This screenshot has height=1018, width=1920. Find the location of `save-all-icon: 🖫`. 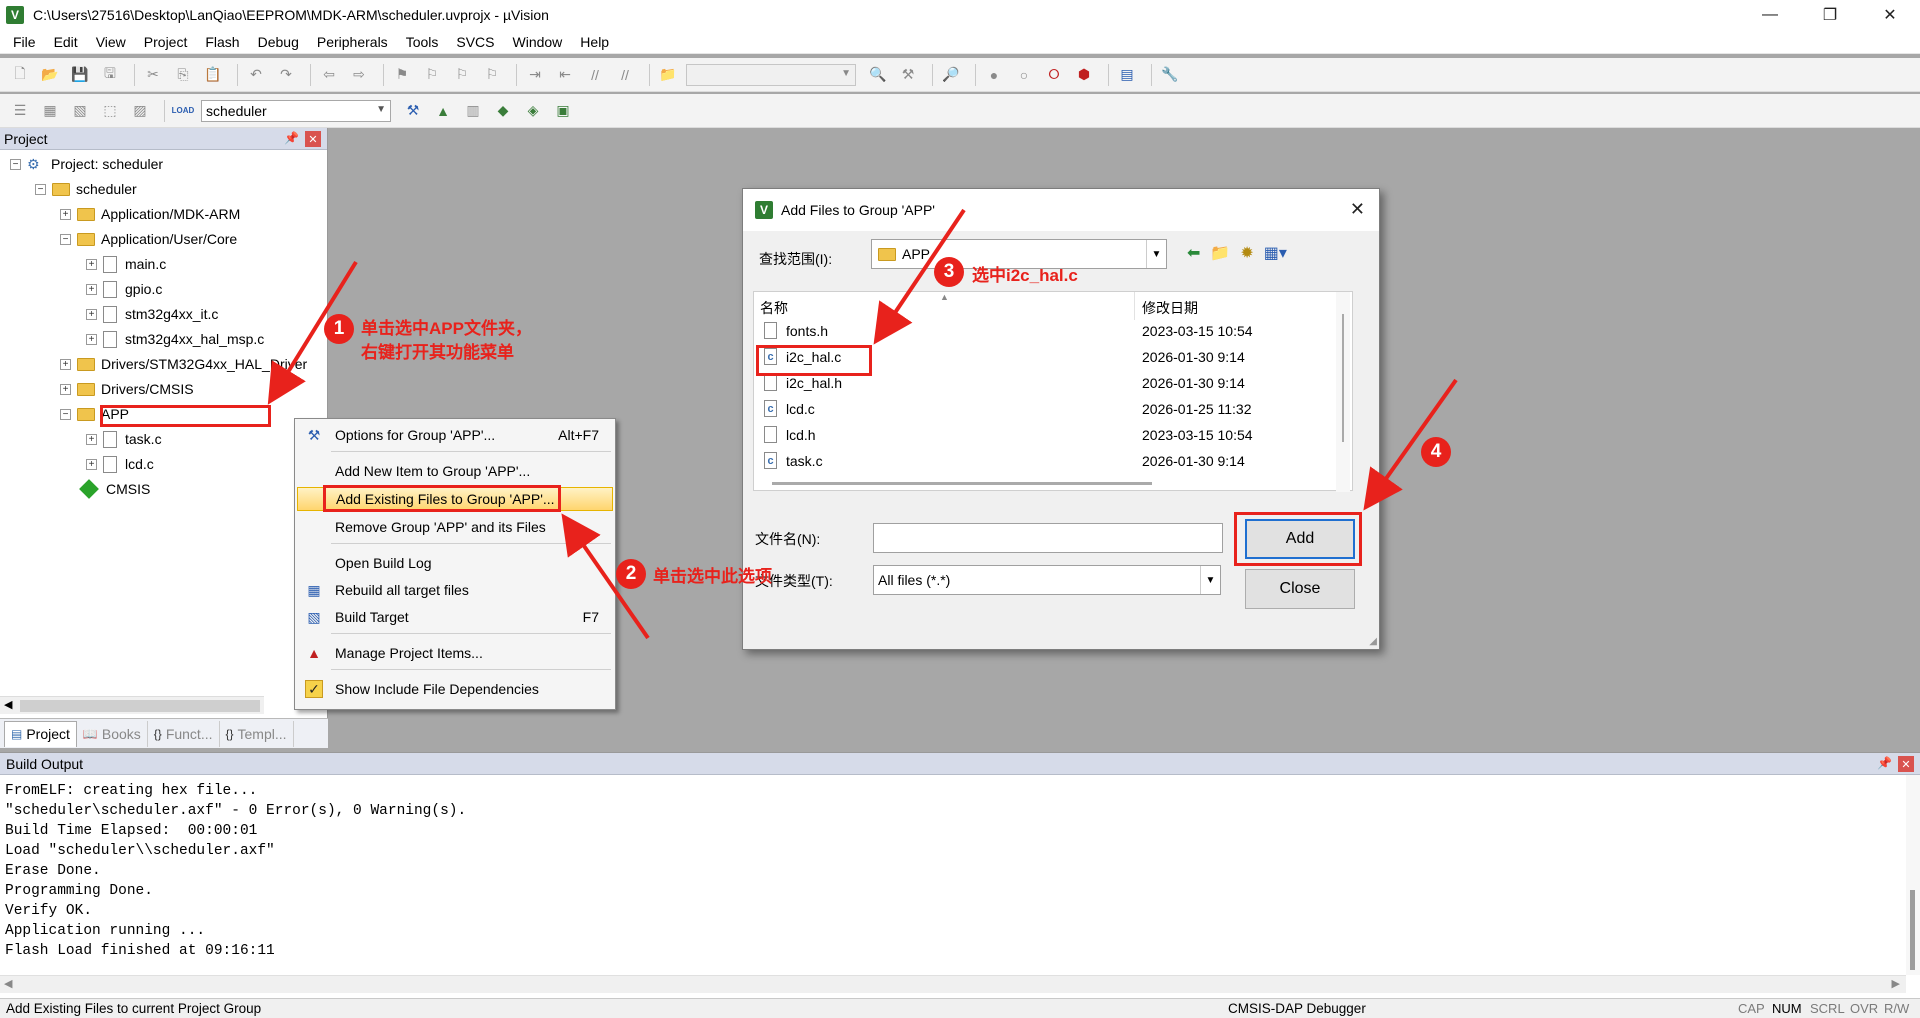

save-all-icon: 🖫 is located at coordinates (110, 75).